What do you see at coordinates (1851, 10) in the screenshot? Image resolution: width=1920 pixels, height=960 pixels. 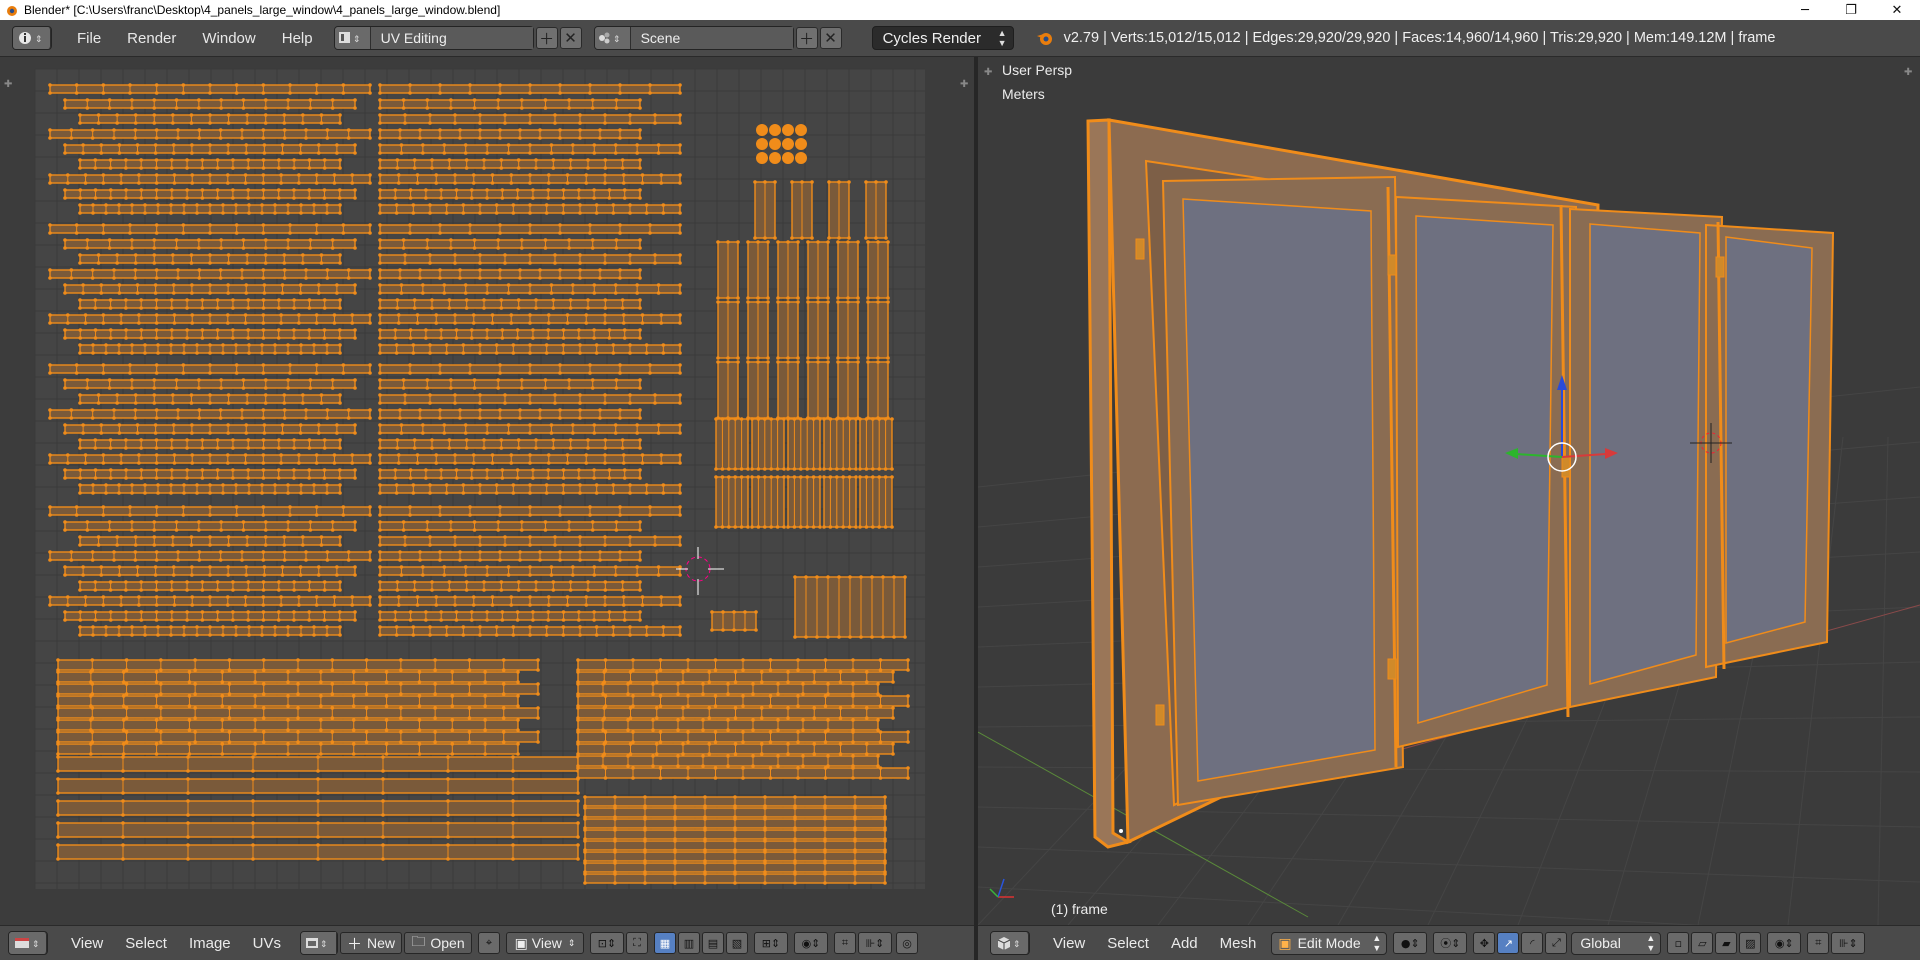 I see `maximize-button: ❐` at bounding box center [1851, 10].